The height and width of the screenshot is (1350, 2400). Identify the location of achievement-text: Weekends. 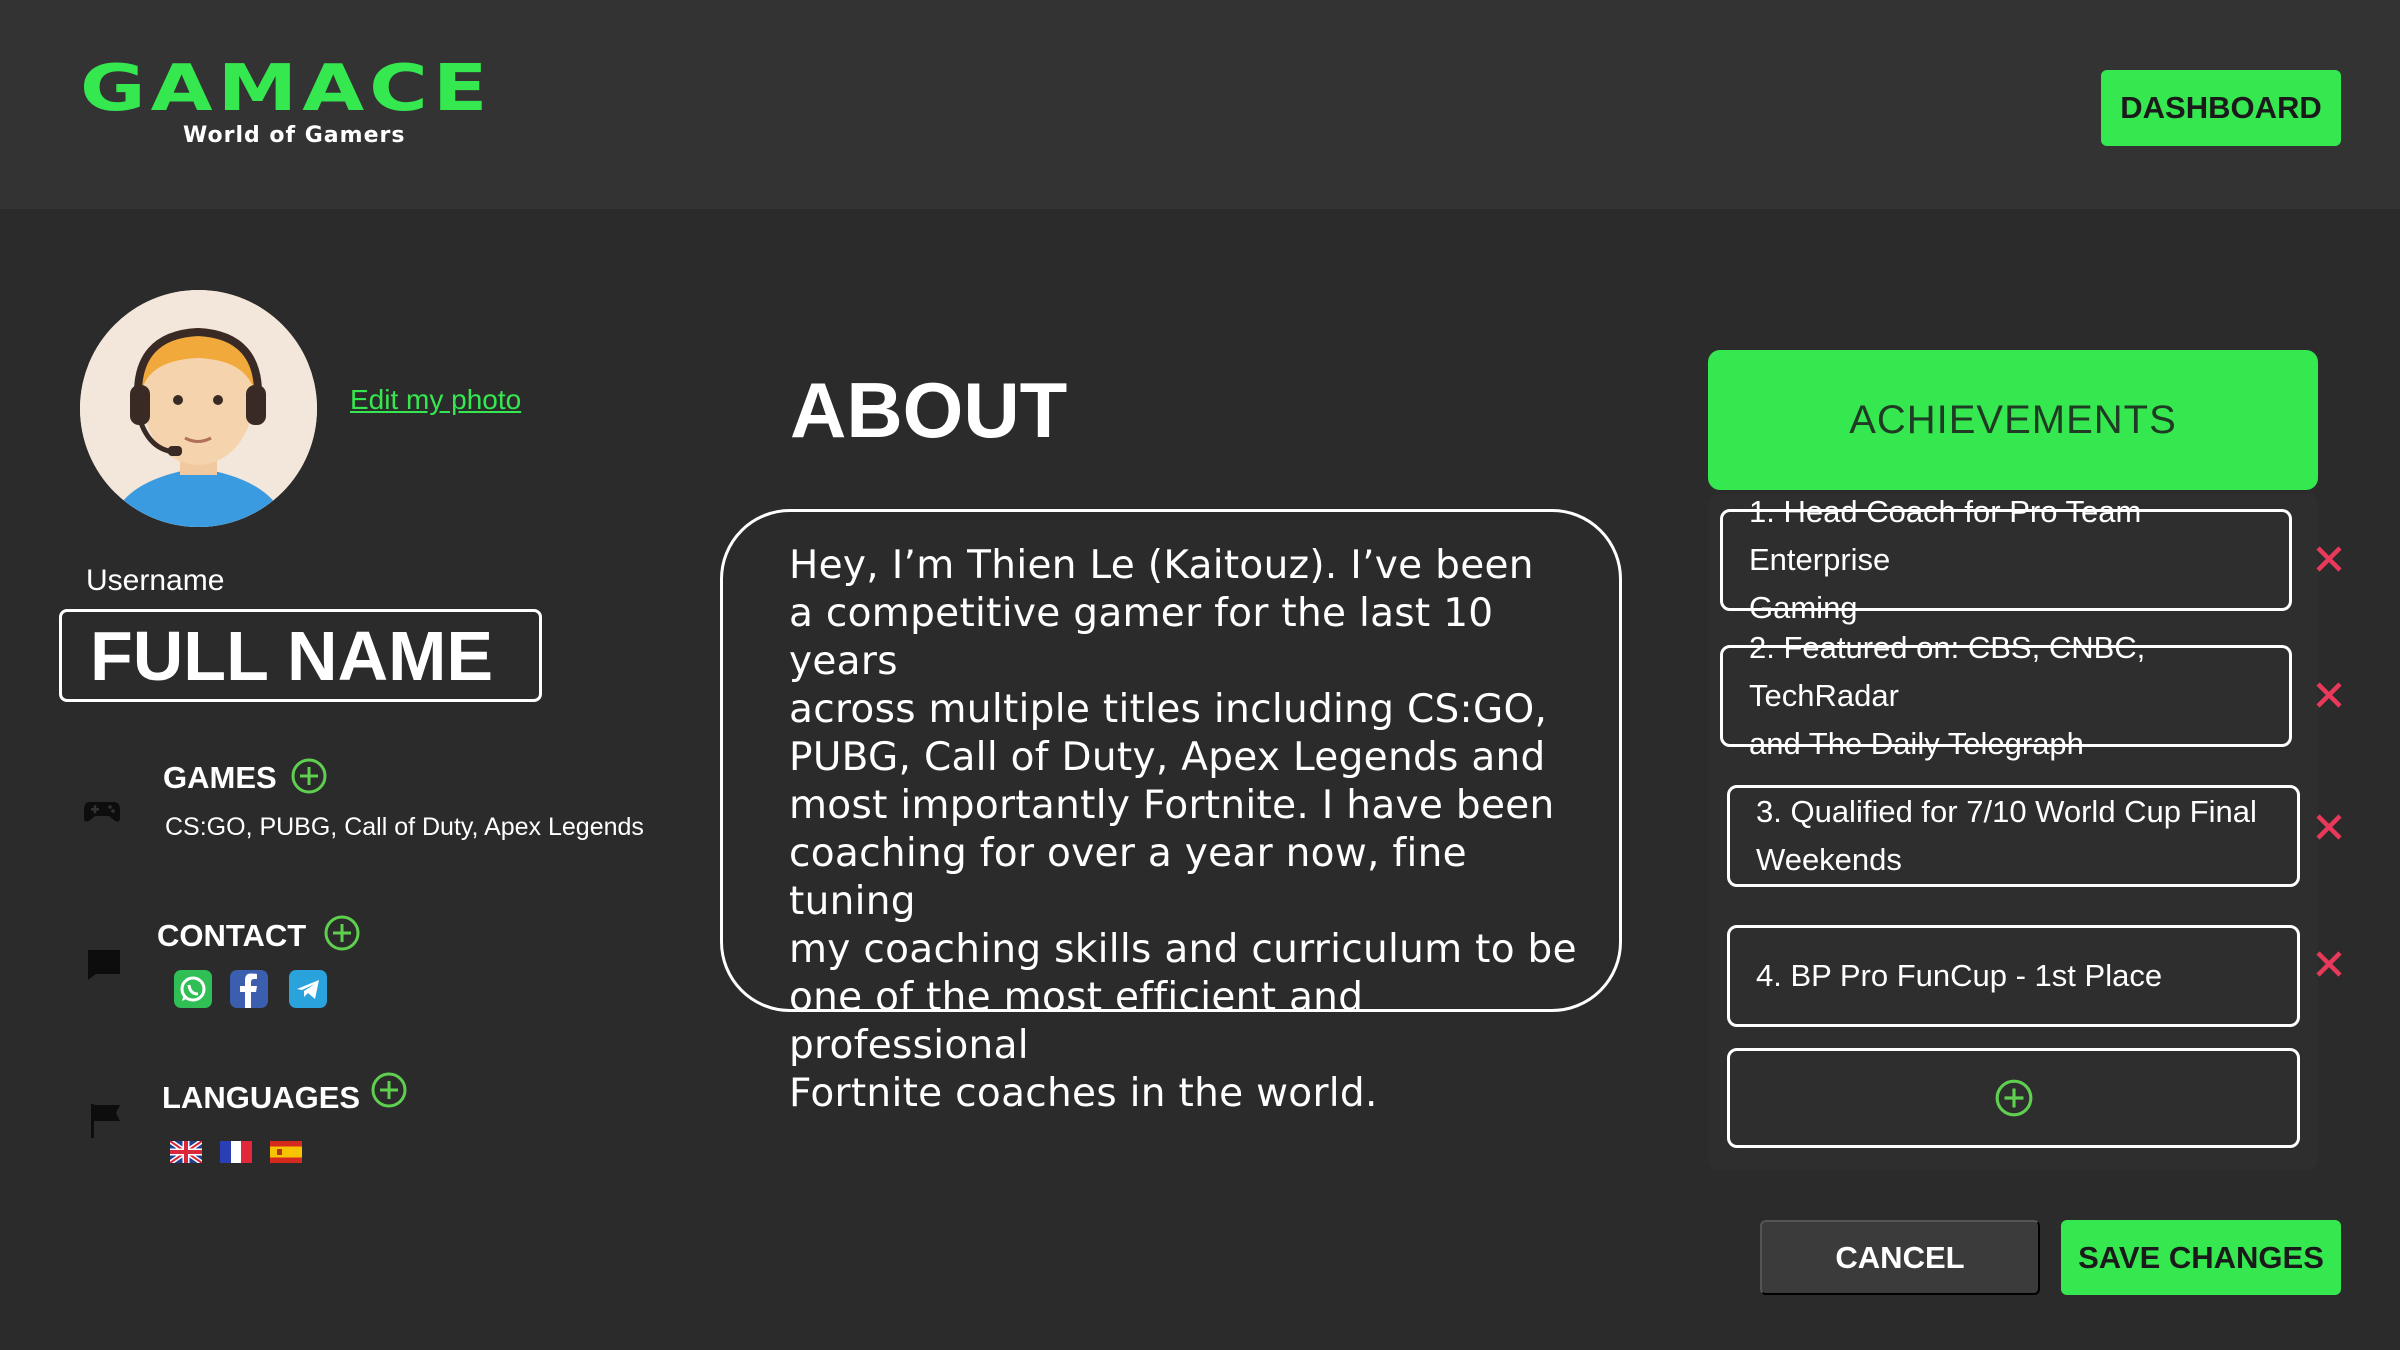
(1829, 859).